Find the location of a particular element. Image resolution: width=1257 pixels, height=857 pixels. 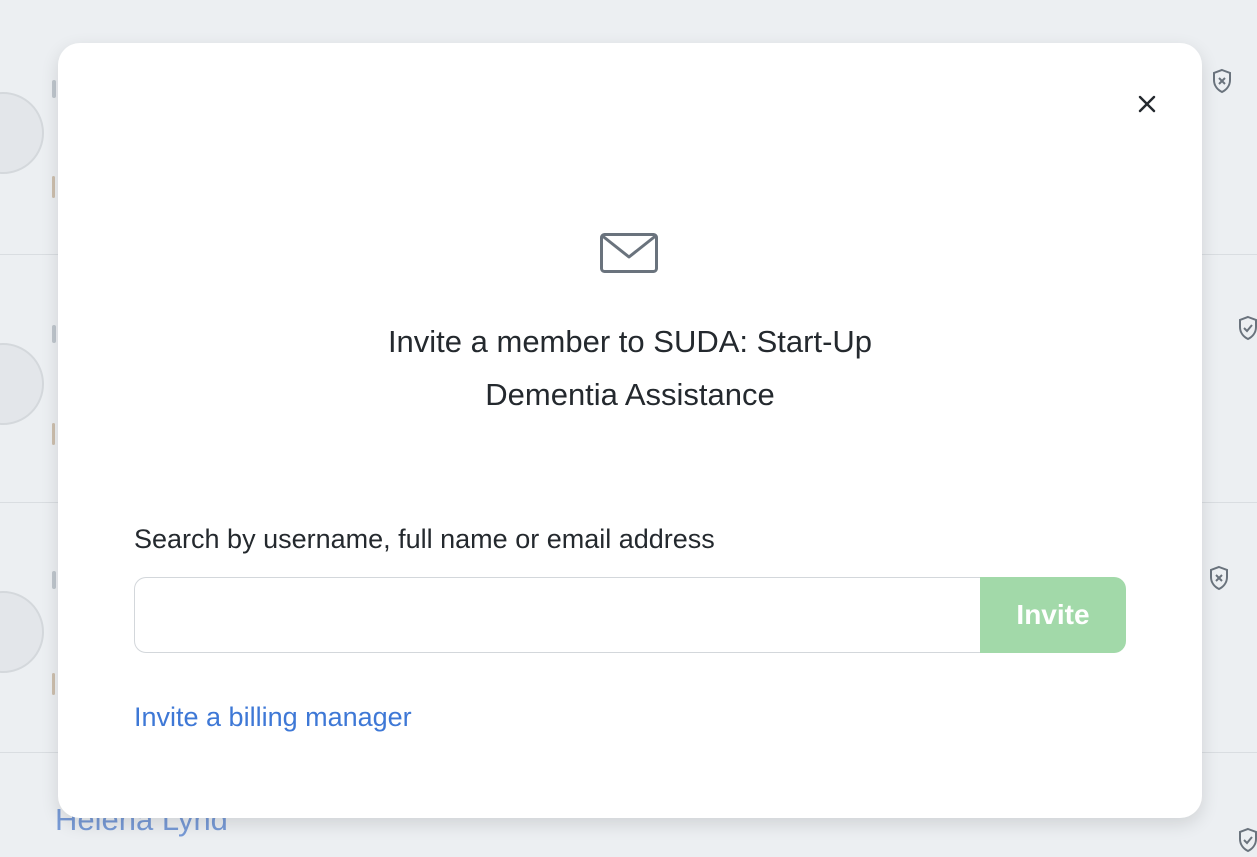

close-button is located at coordinates (1147, 104).